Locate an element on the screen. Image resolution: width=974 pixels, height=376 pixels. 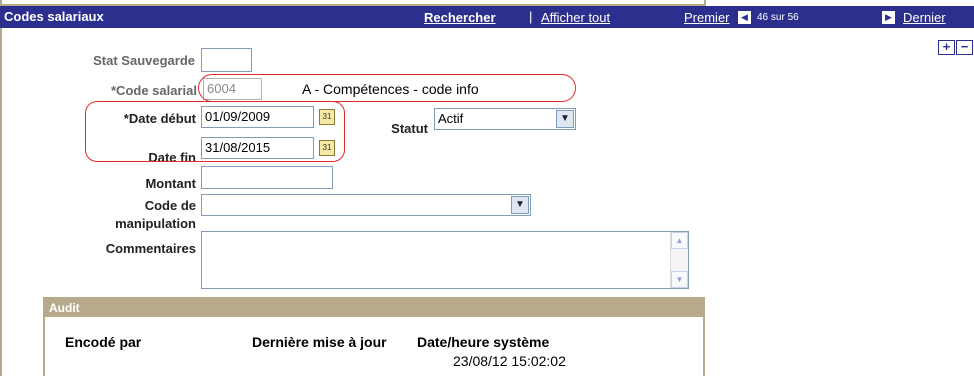
statut-label: Statut is located at coordinates (409, 128).